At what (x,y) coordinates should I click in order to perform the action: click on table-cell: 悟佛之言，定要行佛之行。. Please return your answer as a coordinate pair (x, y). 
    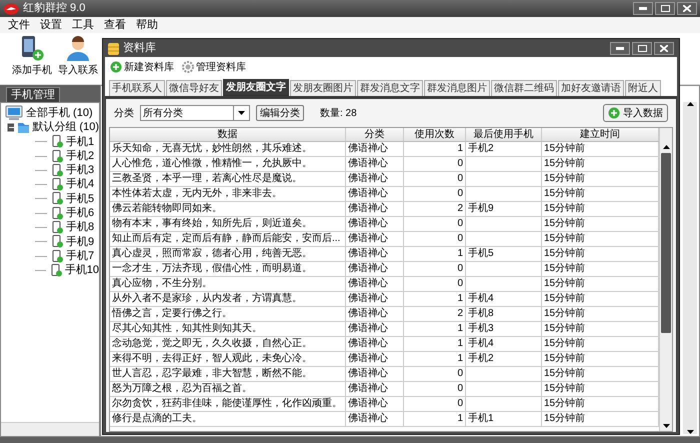
    Looking at the image, I should click on (228, 314).